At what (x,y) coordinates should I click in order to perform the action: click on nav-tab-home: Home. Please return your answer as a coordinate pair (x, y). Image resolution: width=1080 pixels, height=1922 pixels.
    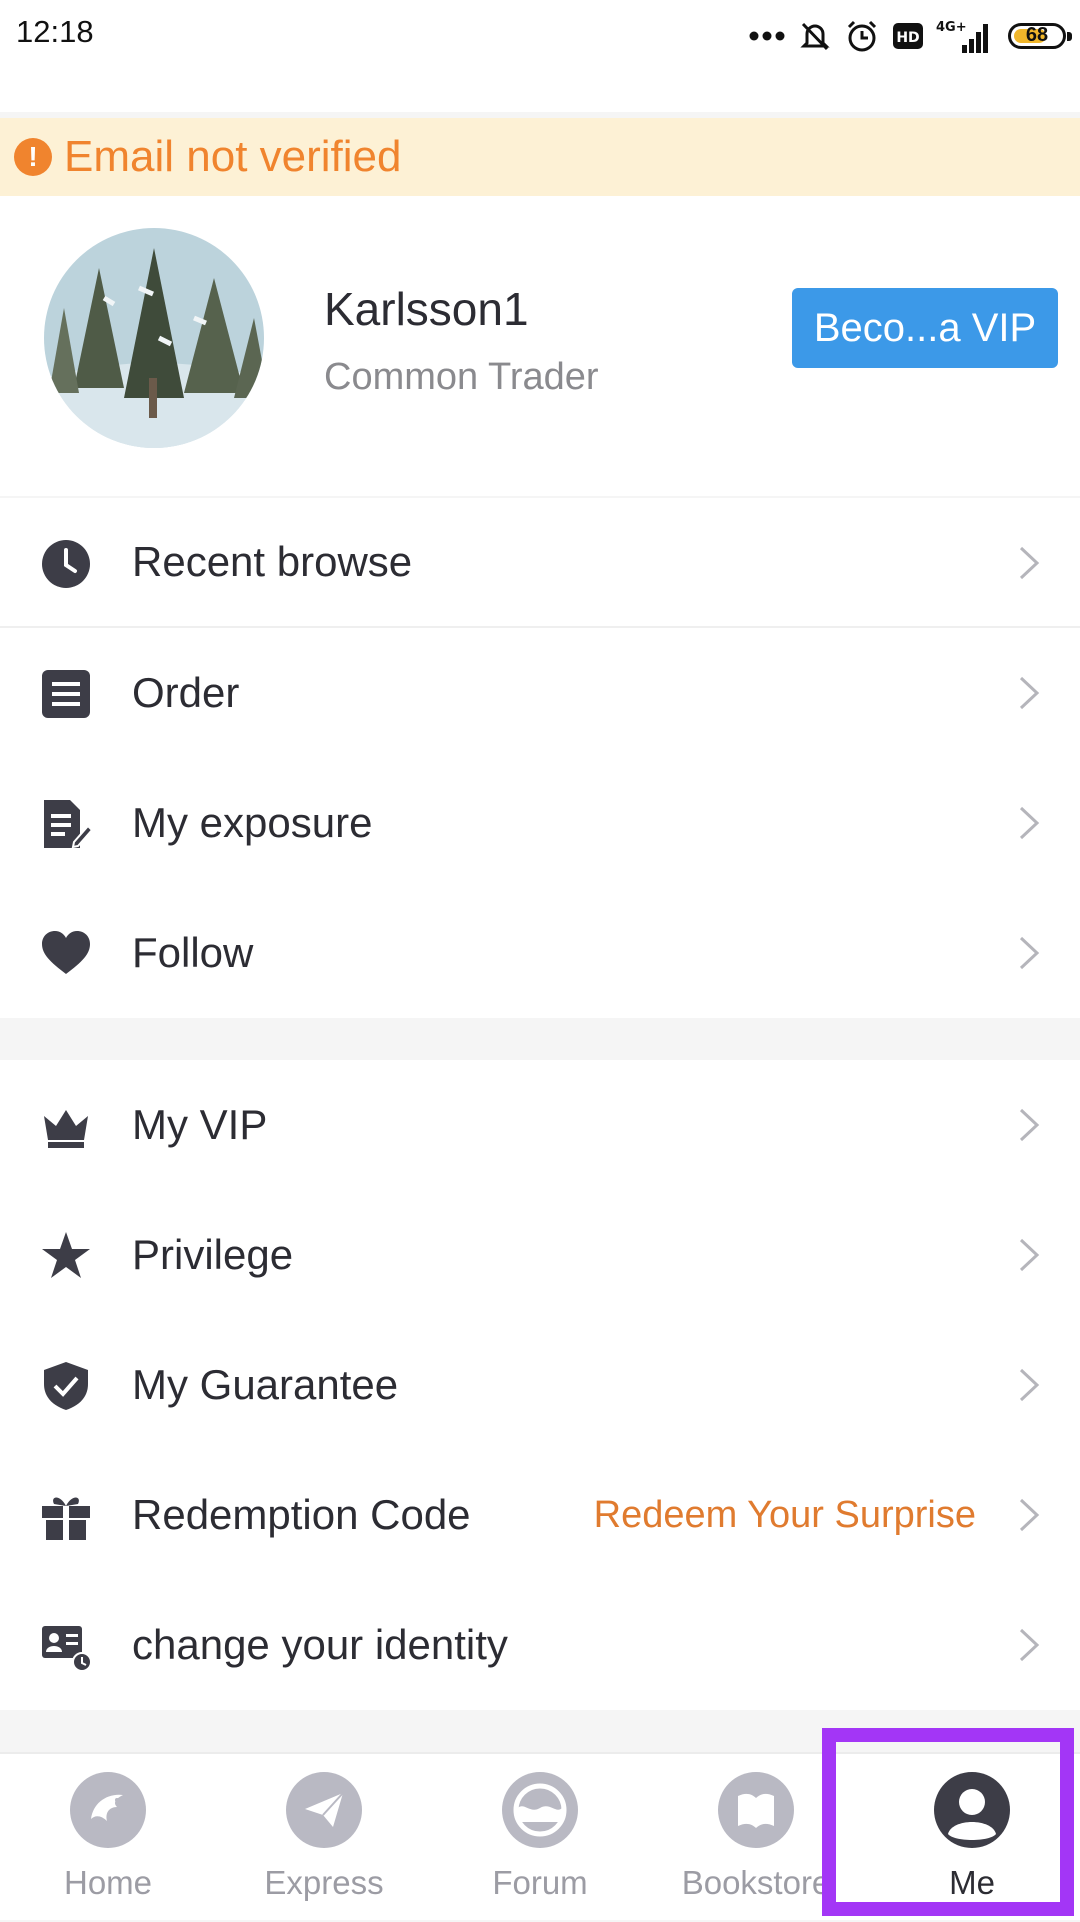
    Looking at the image, I should click on (108, 1847).